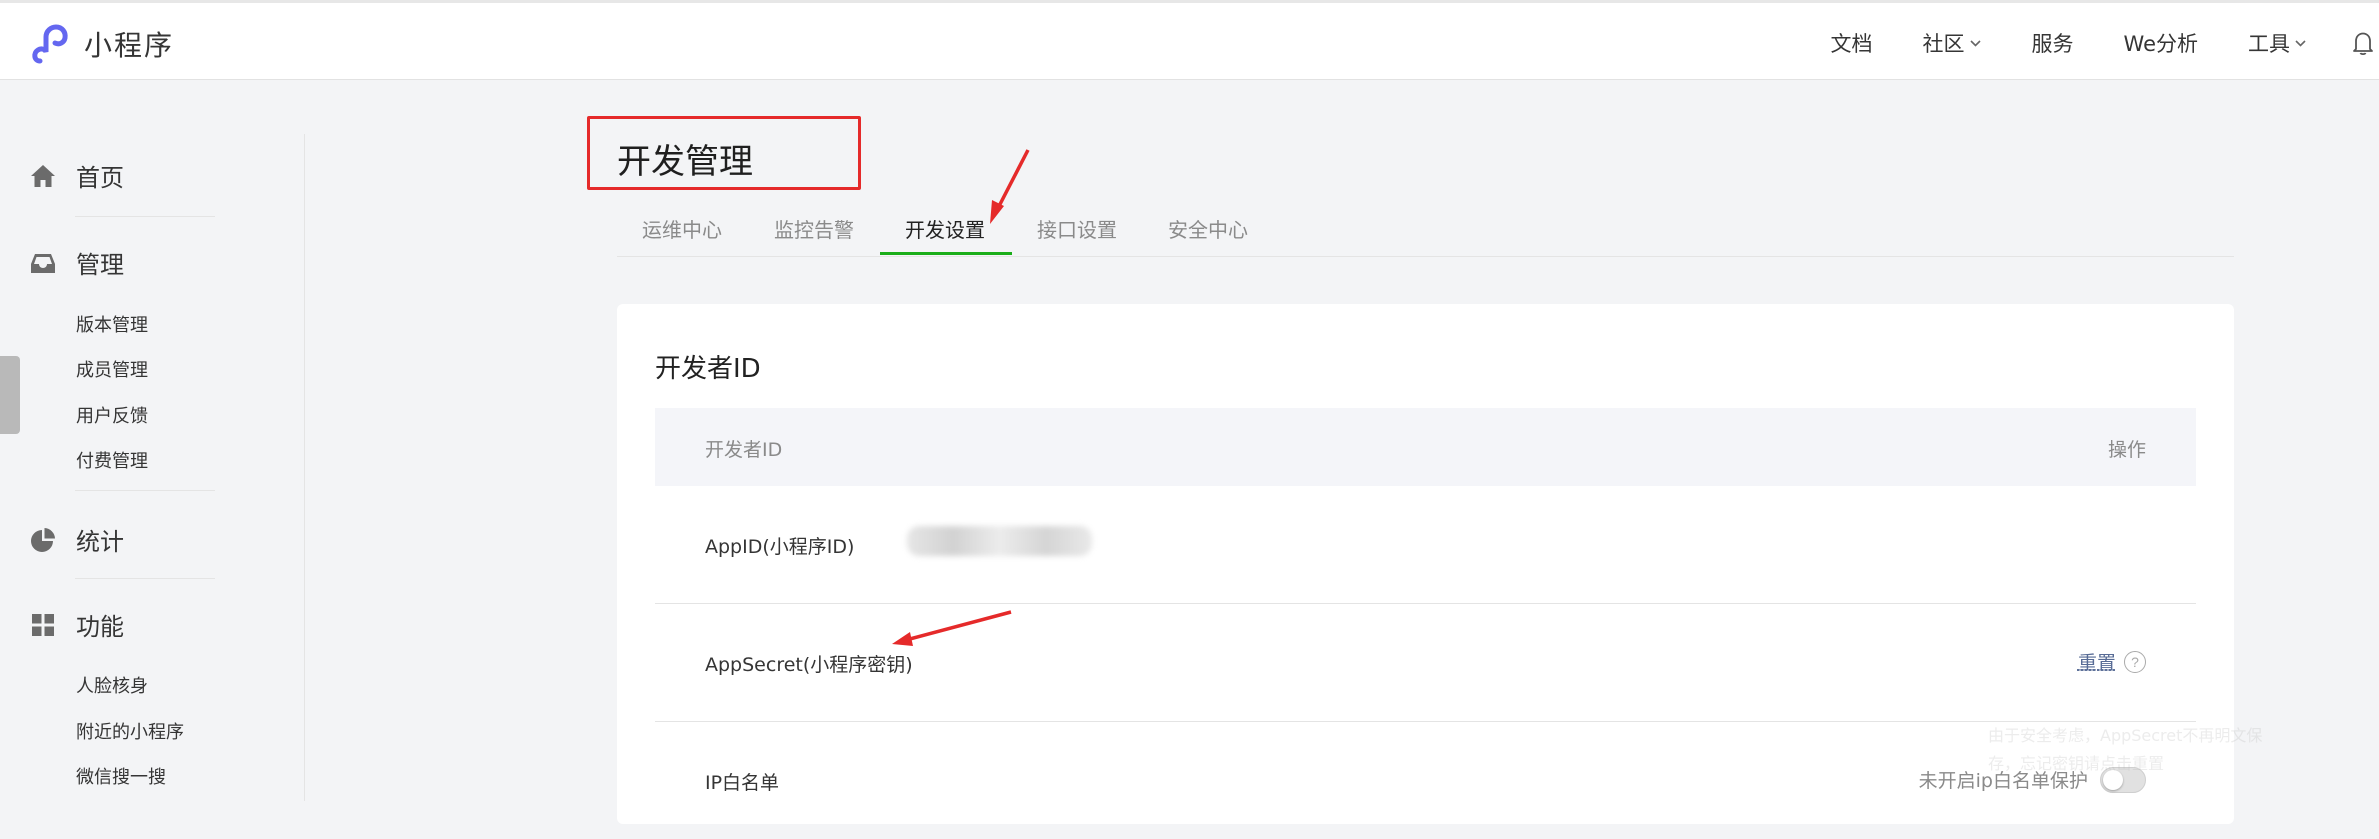 This screenshot has height=839, width=2379. What do you see at coordinates (2133, 750) in the screenshot?
I see `appsecret-tooltip: 由于安全考虑，AppSecret不再明文保存，忘记密钥请点击重置` at bounding box center [2133, 750].